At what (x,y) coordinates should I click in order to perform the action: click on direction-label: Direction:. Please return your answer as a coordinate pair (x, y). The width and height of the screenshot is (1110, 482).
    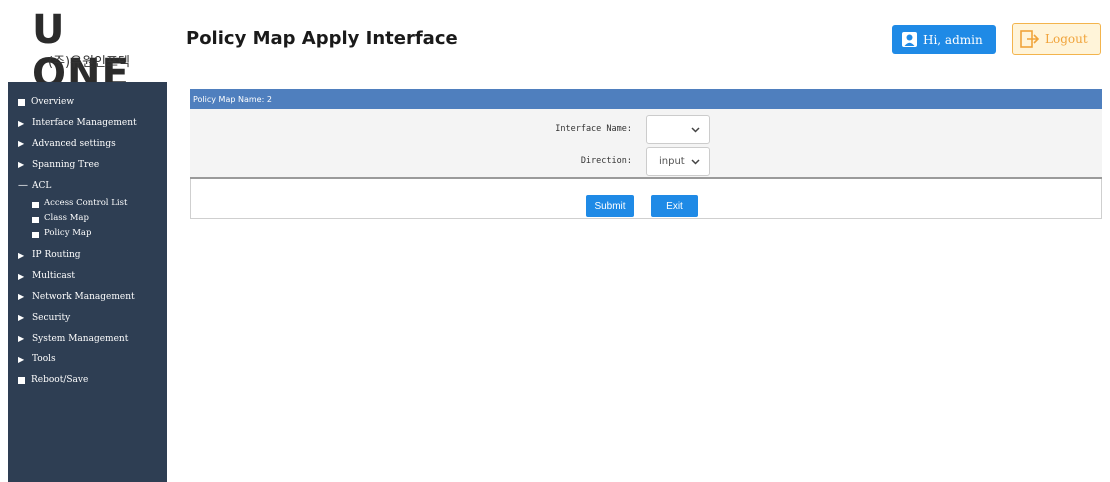
    Looking at the image, I should click on (606, 161).